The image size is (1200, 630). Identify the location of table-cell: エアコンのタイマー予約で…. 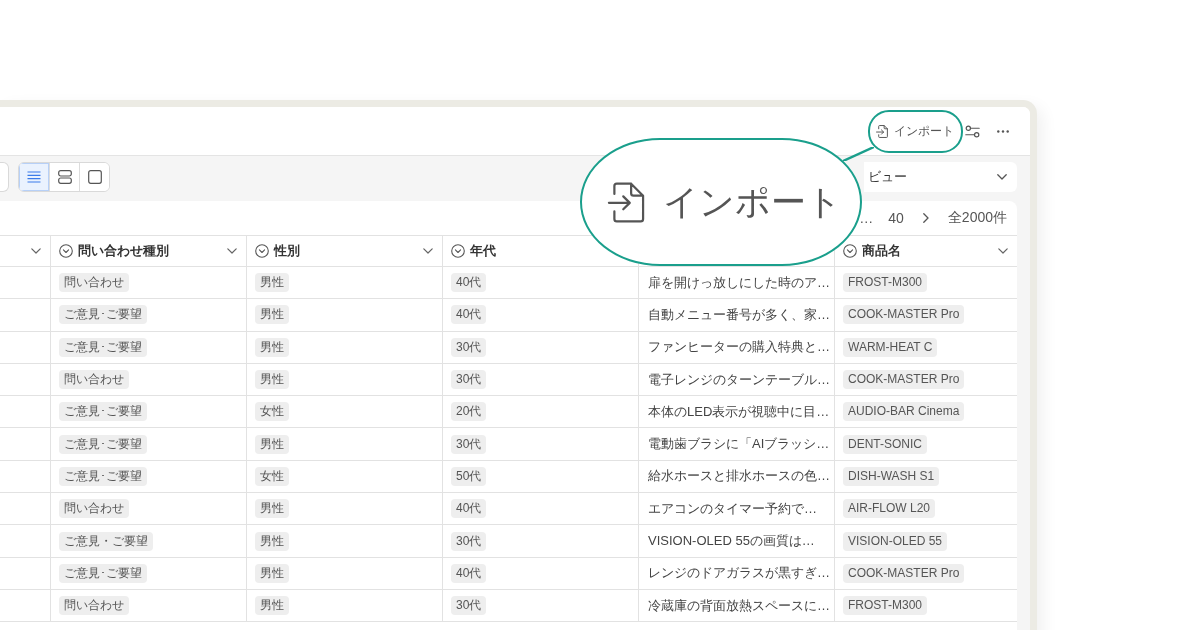
(736, 509).